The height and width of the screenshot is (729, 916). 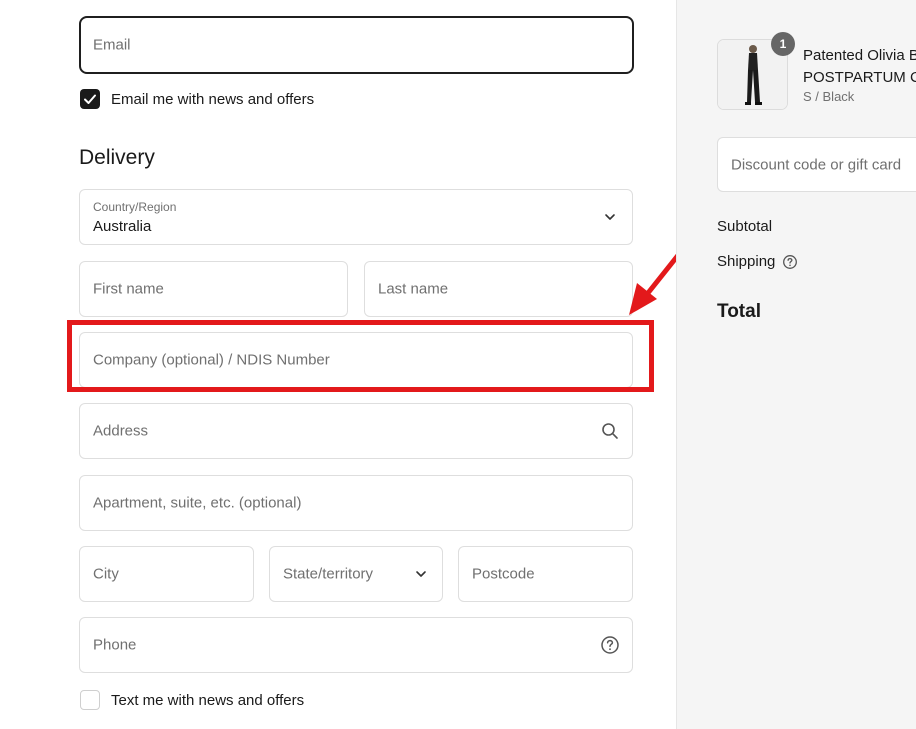 I want to click on shipping-help-icon, so click(x=790, y=262).